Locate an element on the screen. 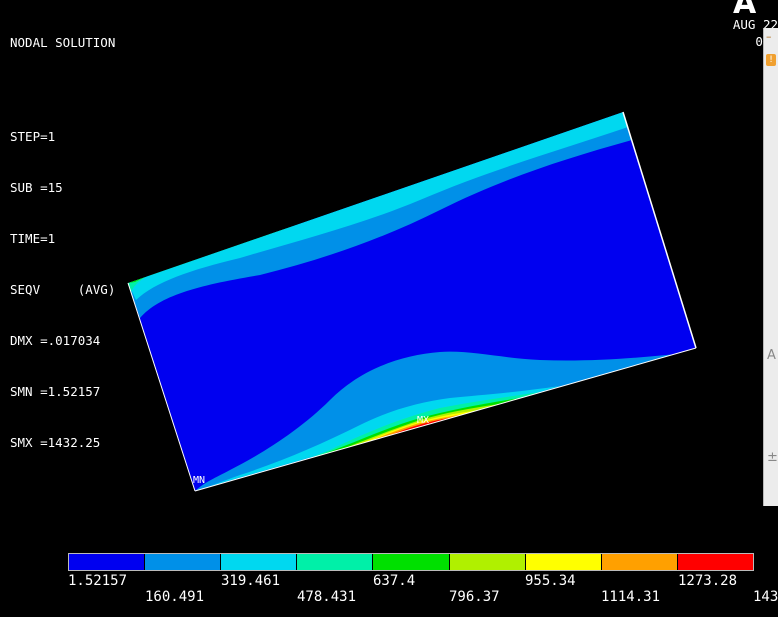 The height and width of the screenshot is (617, 778). contour-legend is located at coordinates (411, 562).